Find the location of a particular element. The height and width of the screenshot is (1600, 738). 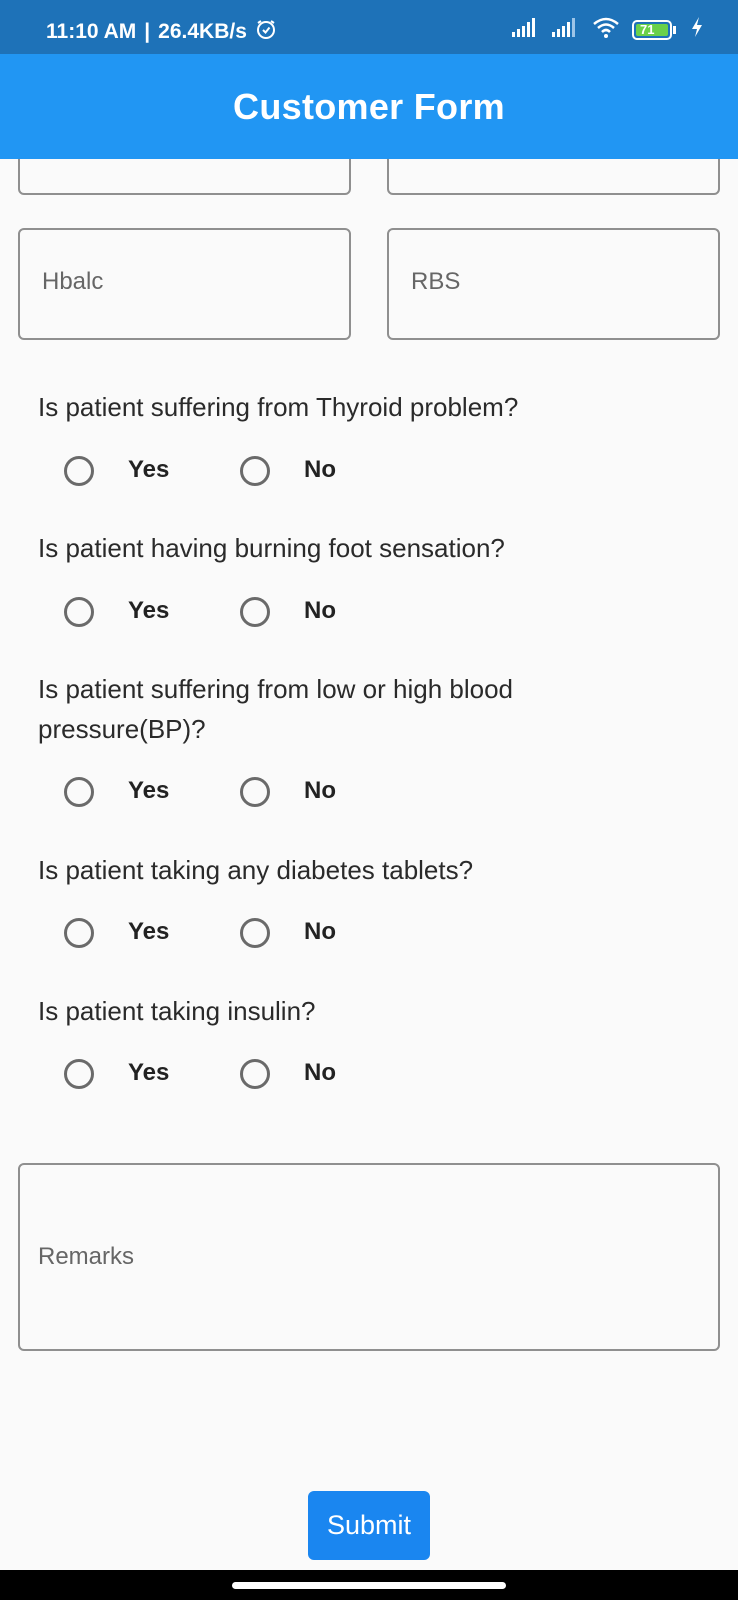

alarm-icon is located at coordinates (266, 32).